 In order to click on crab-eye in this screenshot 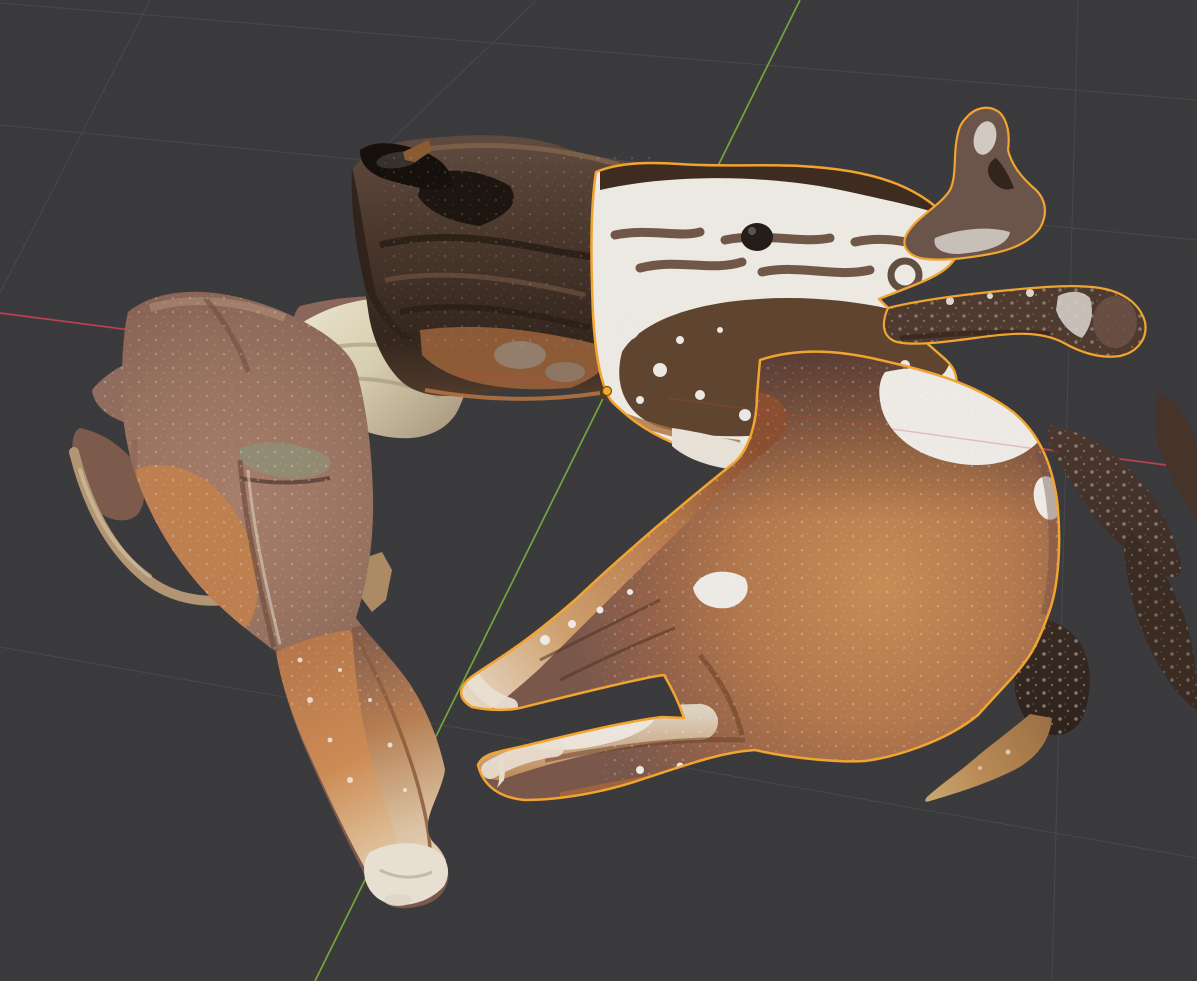, I will do `click(757, 237)`.